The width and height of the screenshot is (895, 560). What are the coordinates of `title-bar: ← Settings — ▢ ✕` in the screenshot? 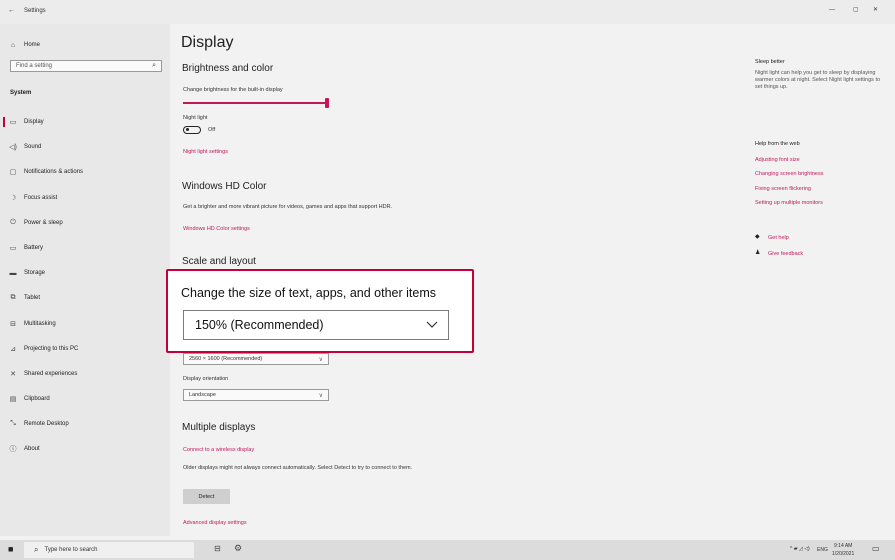 It's located at (447, 12).